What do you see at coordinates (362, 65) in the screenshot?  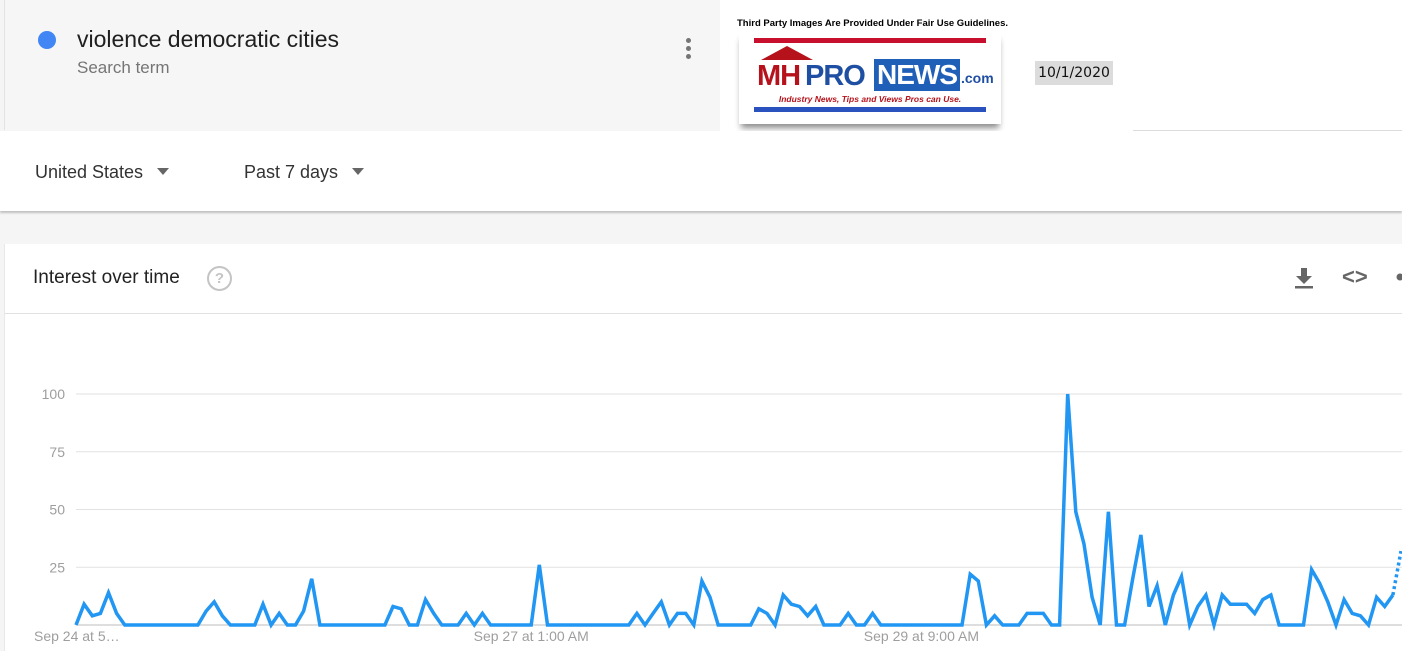 I see `search-term-card: violence democratic cities Search term` at bounding box center [362, 65].